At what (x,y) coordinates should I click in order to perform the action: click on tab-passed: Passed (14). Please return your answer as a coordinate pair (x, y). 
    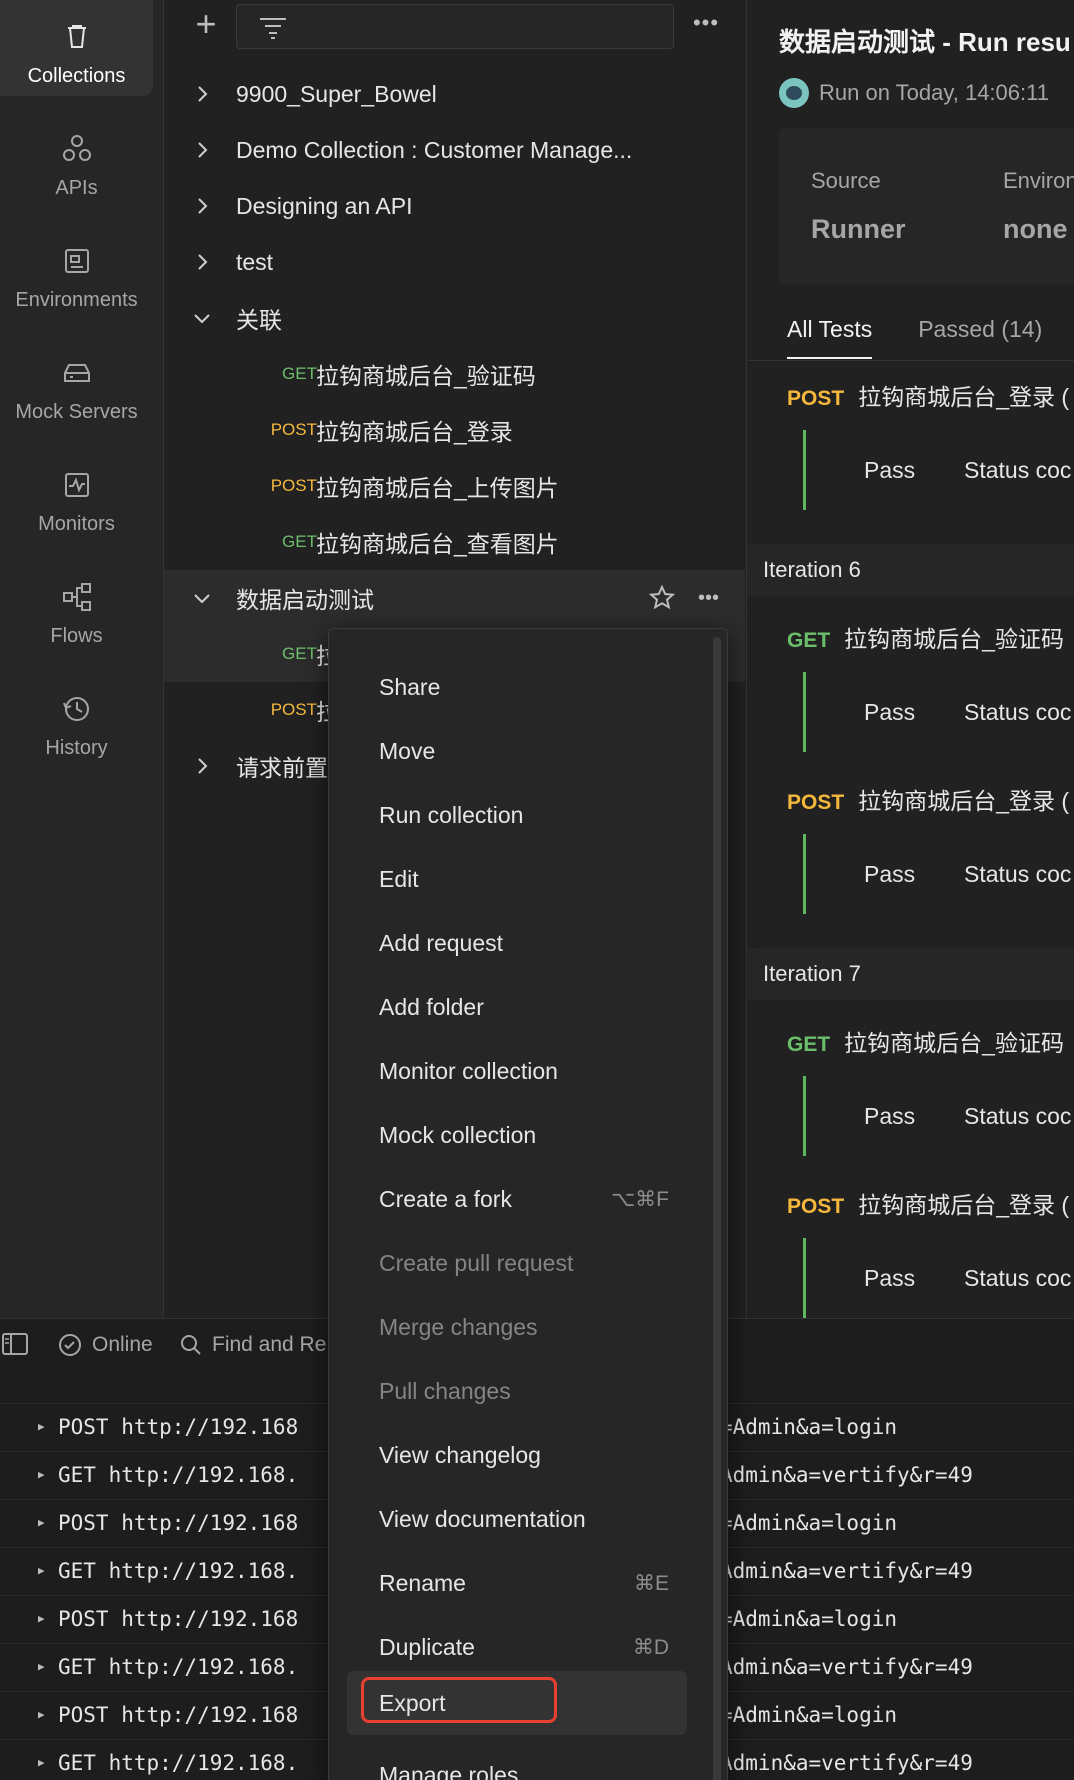
    Looking at the image, I should click on (980, 329).